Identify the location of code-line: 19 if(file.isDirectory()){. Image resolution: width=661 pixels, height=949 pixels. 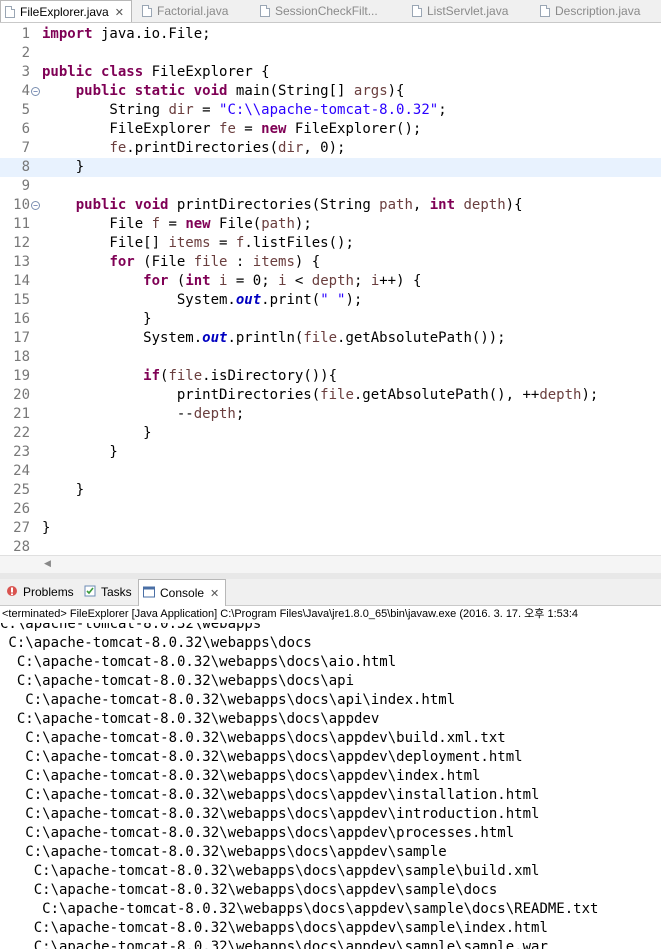
(330, 376).